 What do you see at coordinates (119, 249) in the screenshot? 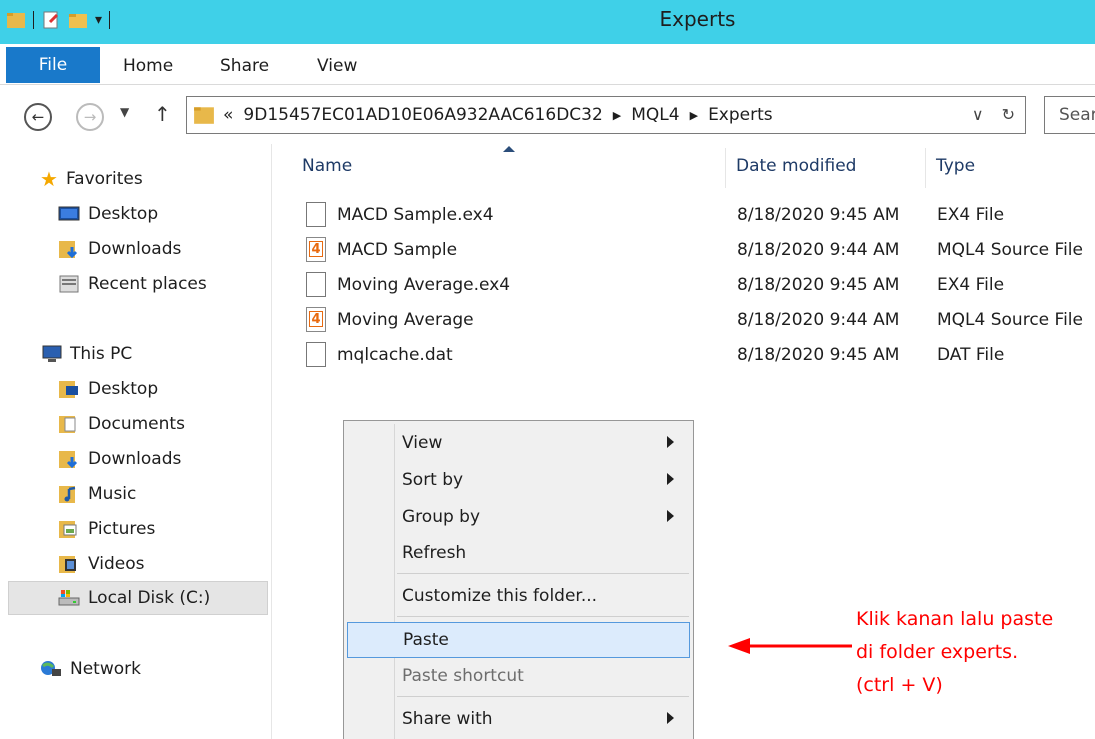
I see `nav-favorites-downloads: Downloads` at bounding box center [119, 249].